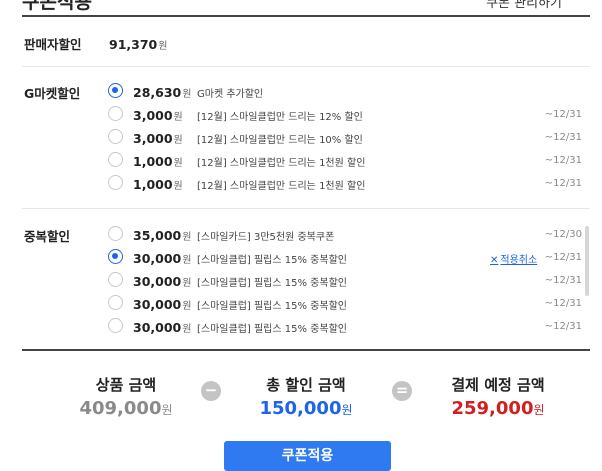 The height and width of the screenshot is (471, 602). Describe the element at coordinates (498, 408) in the screenshot. I see `pay-amount-value: 259,000원` at that location.